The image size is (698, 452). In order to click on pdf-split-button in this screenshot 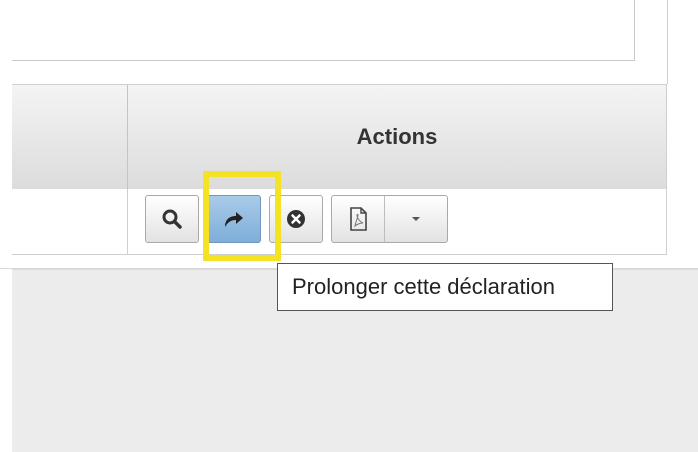, I will do `click(389, 219)`.